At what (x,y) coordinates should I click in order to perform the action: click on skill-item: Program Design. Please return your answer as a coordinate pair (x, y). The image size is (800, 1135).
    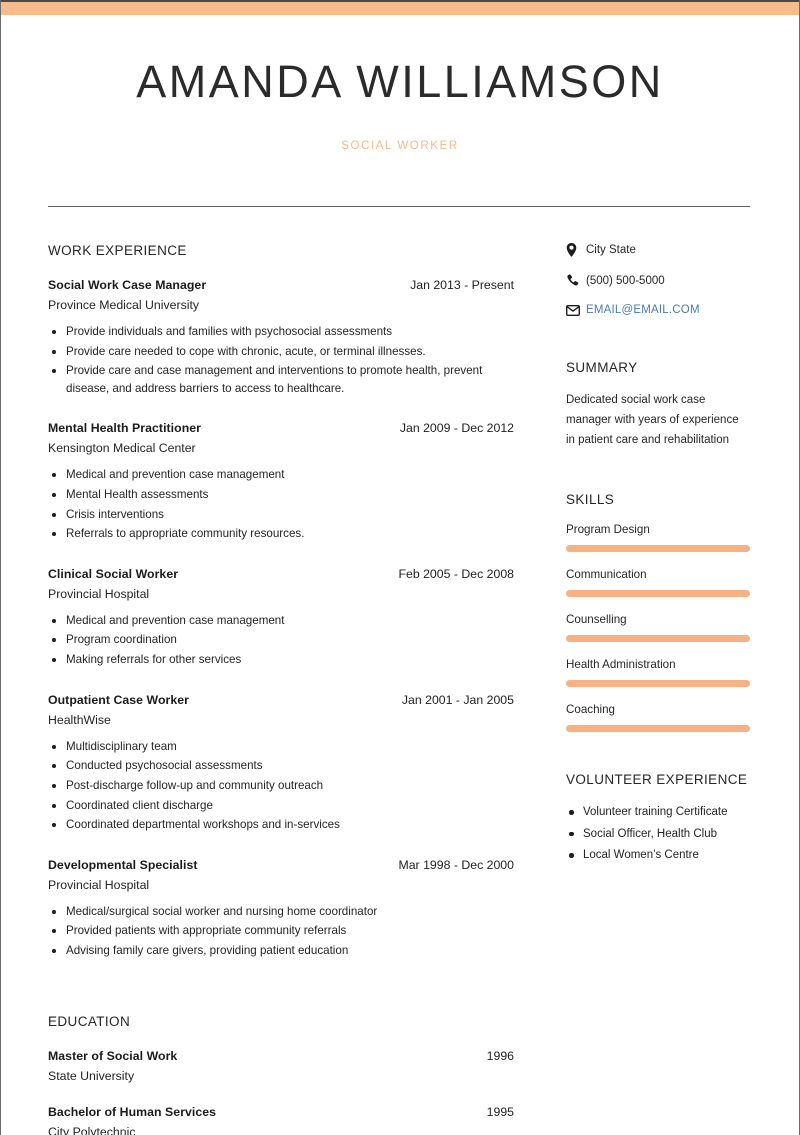
    Looking at the image, I should click on (658, 538).